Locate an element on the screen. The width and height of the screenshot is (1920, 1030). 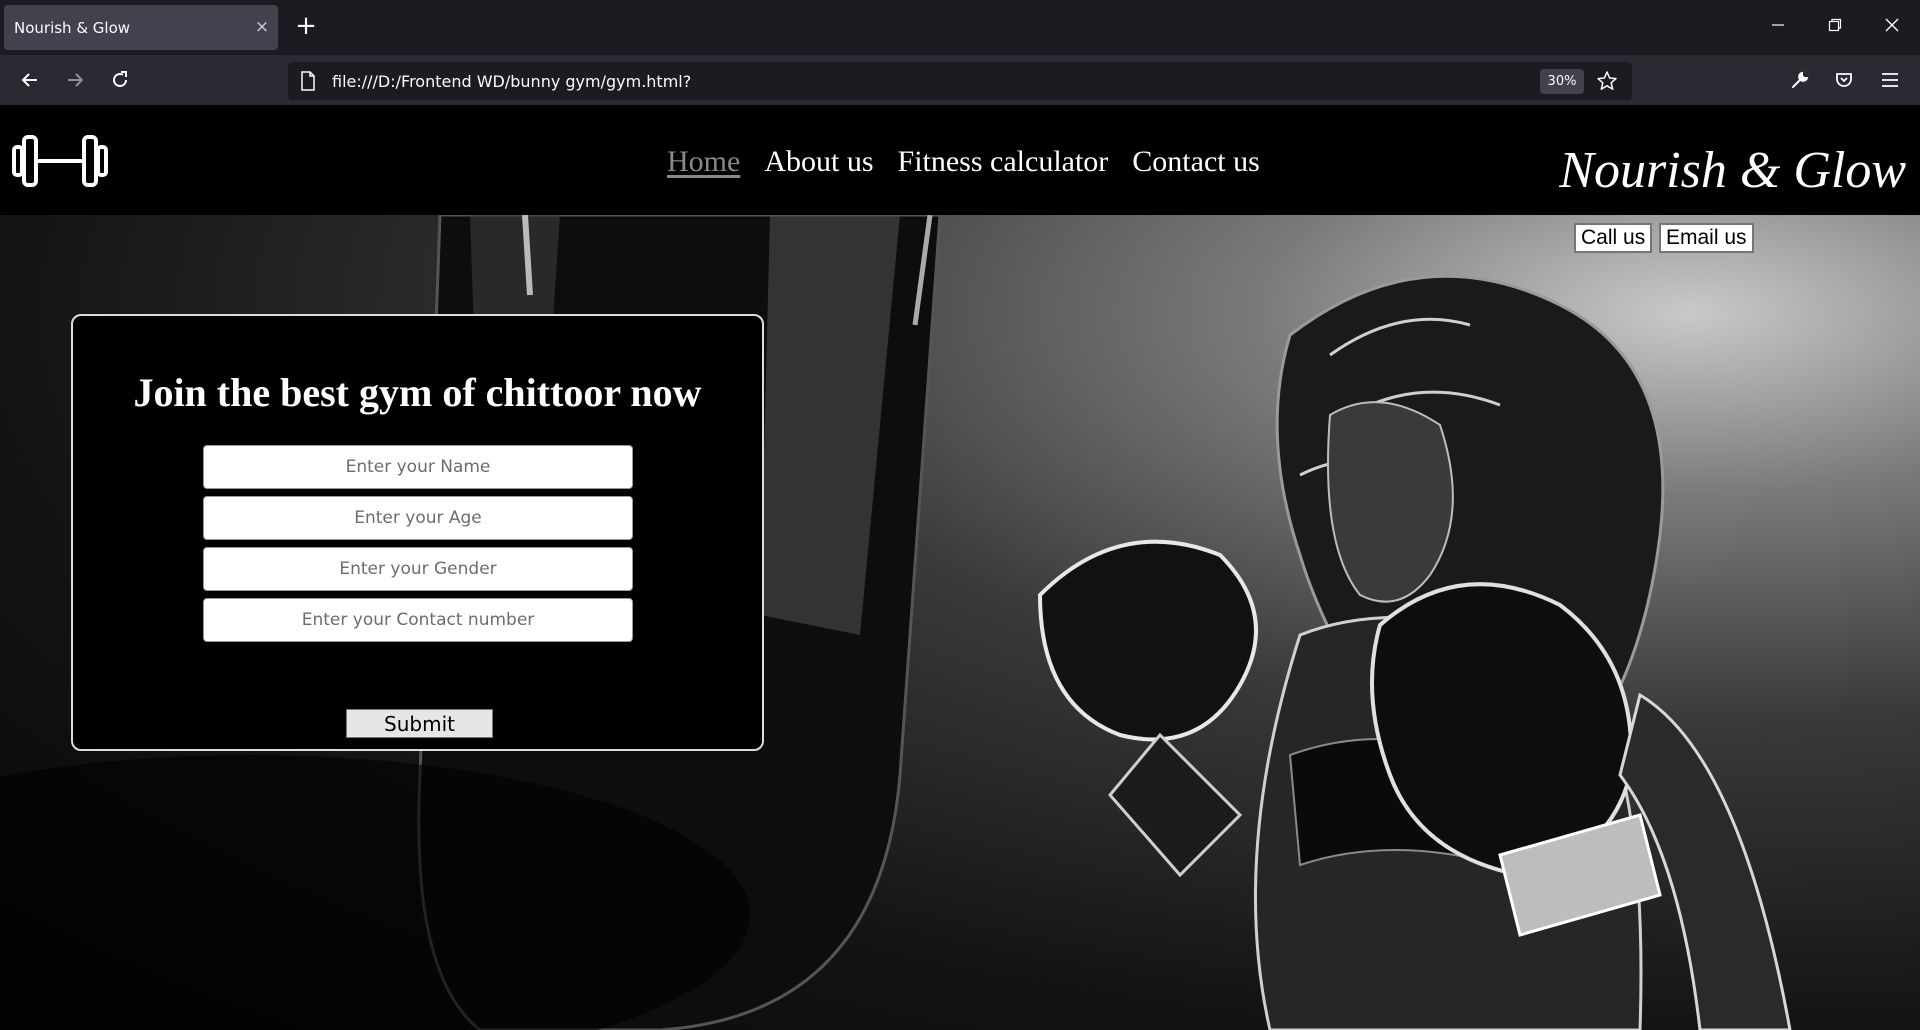
page-icon is located at coordinates (308, 83).